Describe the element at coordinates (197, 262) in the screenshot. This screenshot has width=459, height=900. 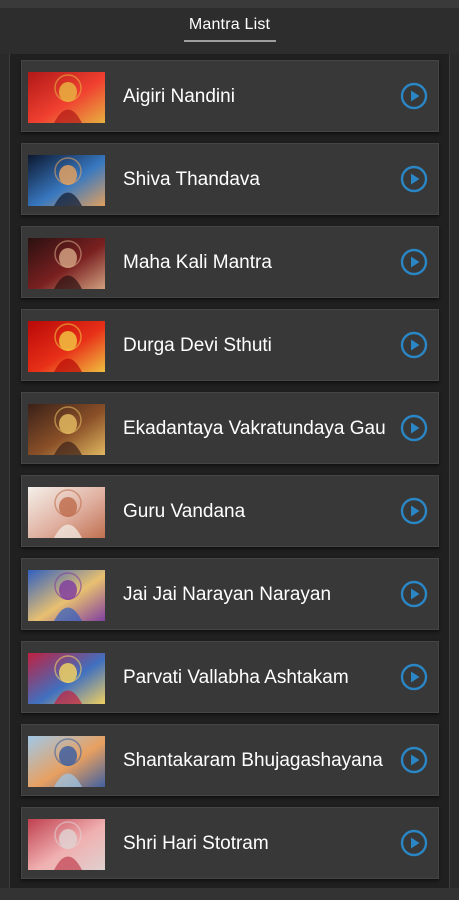
I see `mantra-title: Maha Kali Mantra` at that location.